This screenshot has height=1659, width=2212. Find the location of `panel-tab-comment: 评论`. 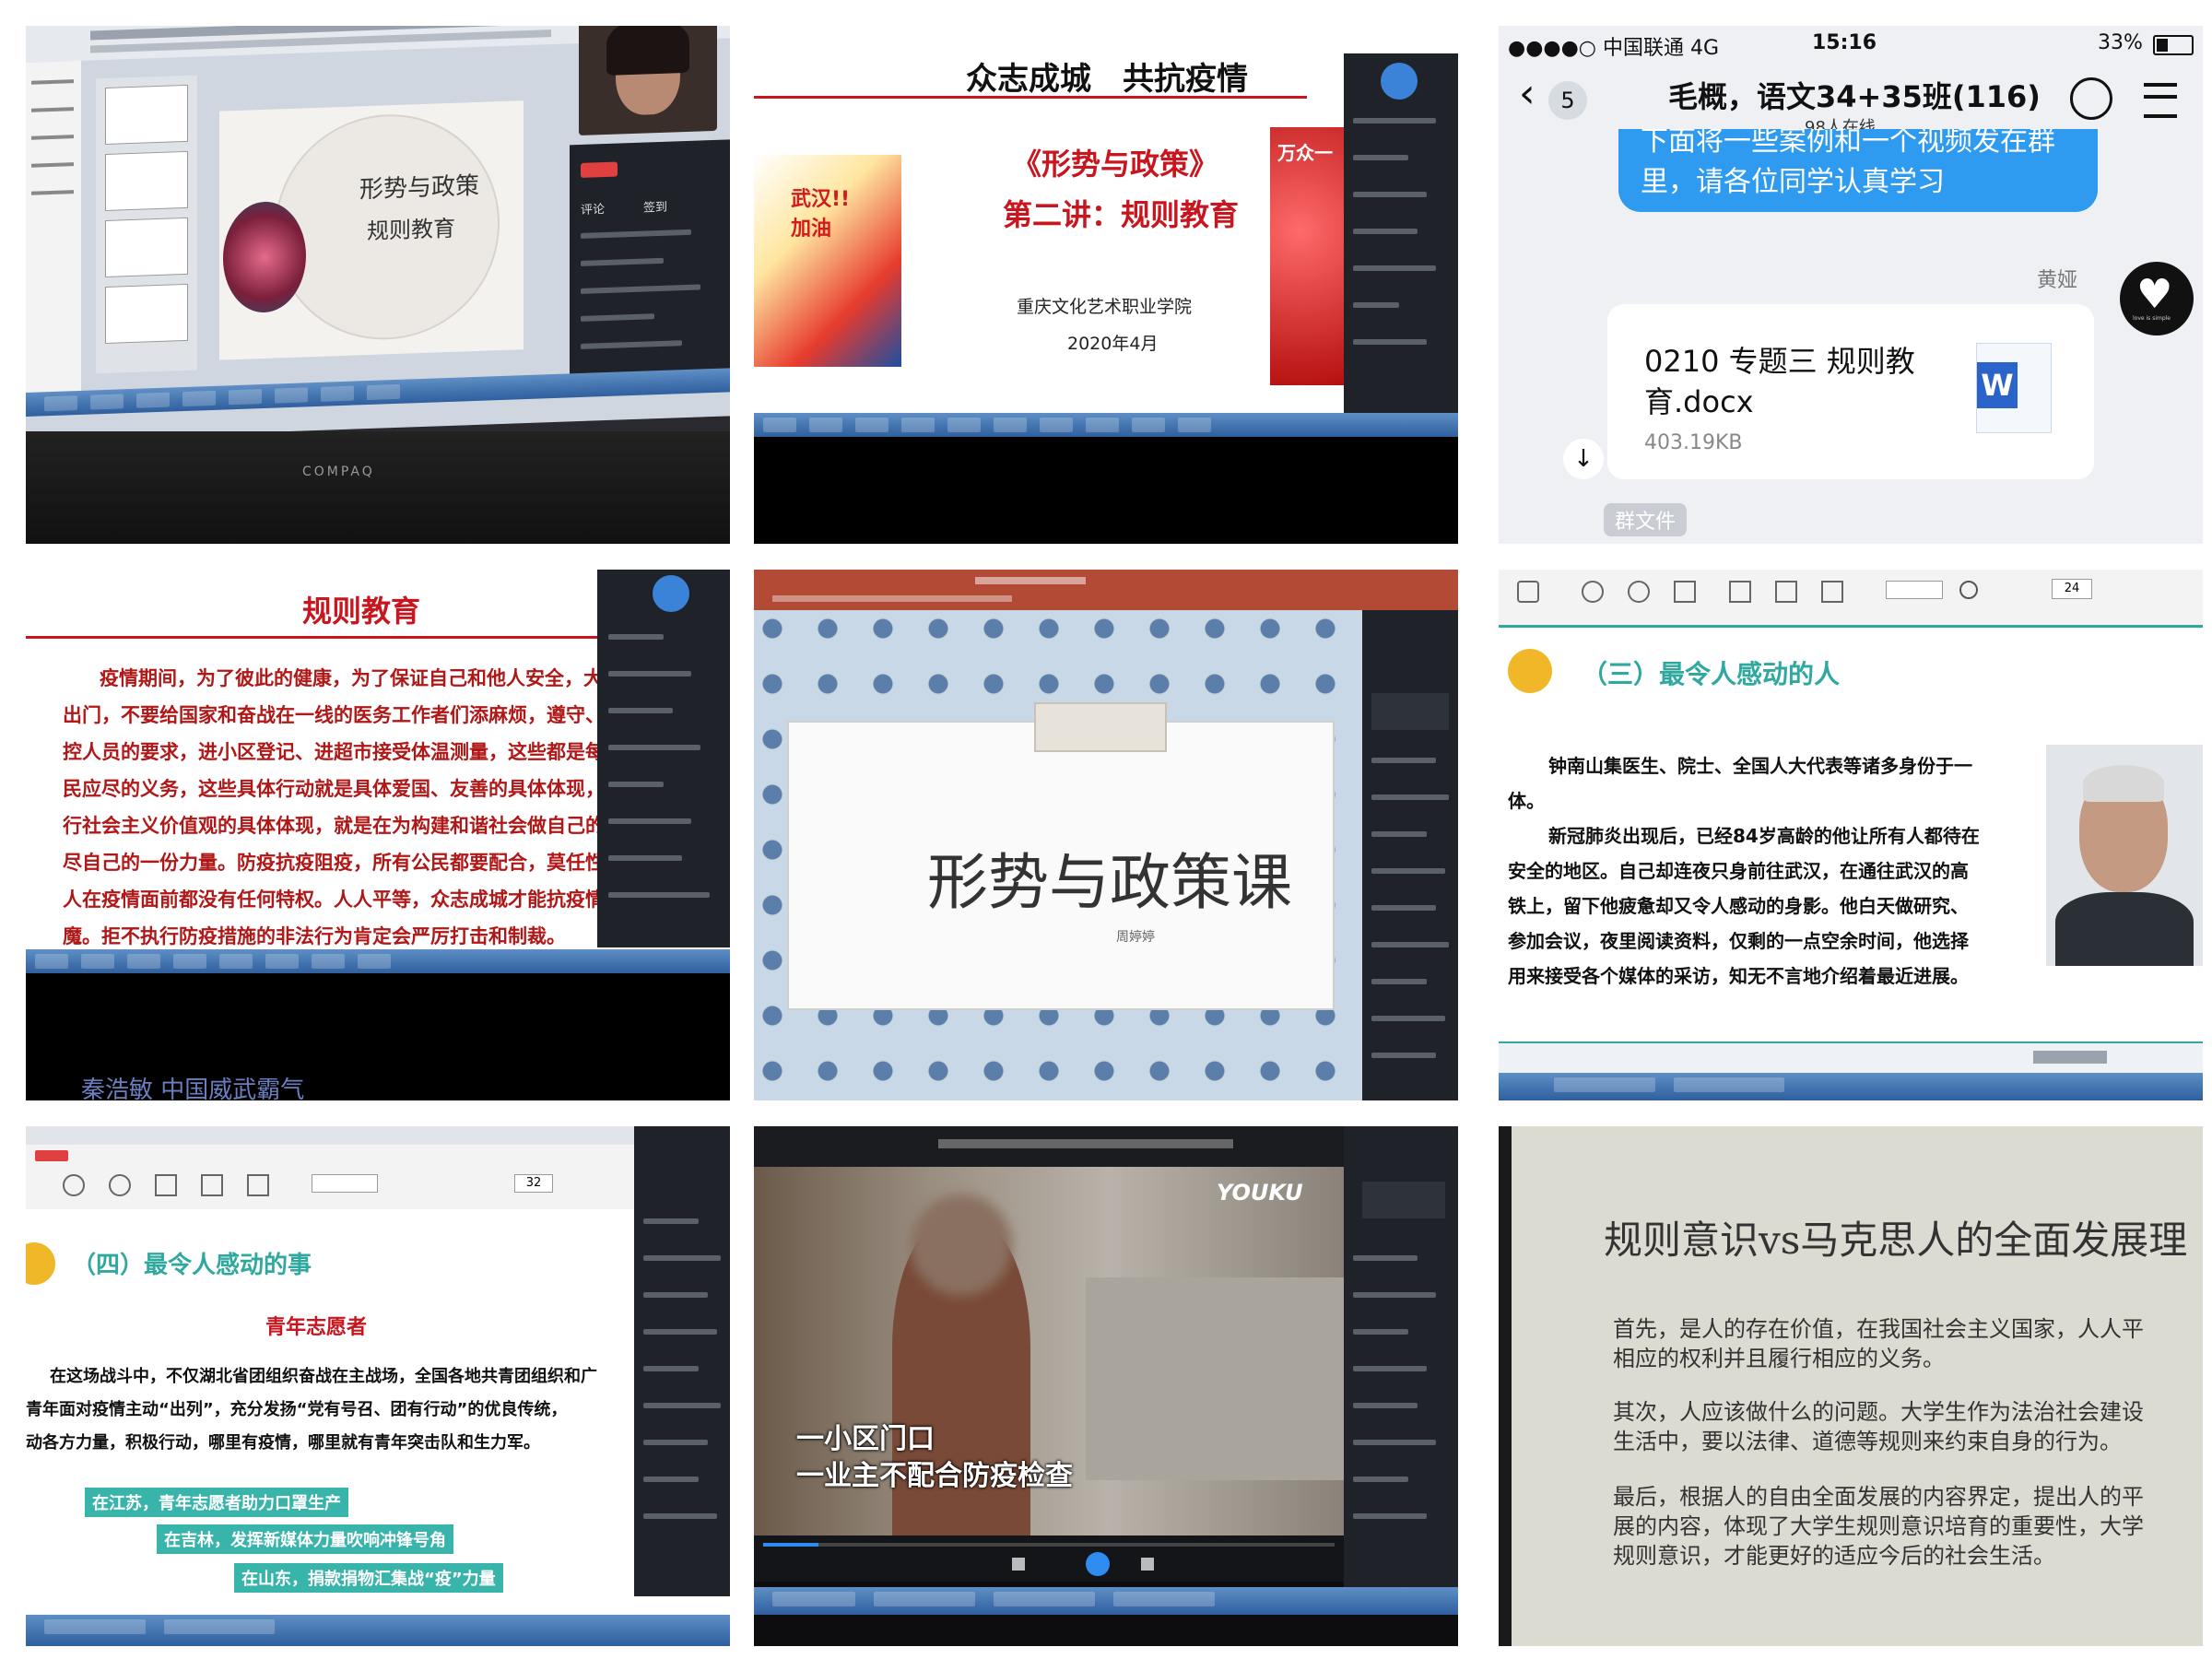

panel-tab-comment: 评论 is located at coordinates (593, 208).